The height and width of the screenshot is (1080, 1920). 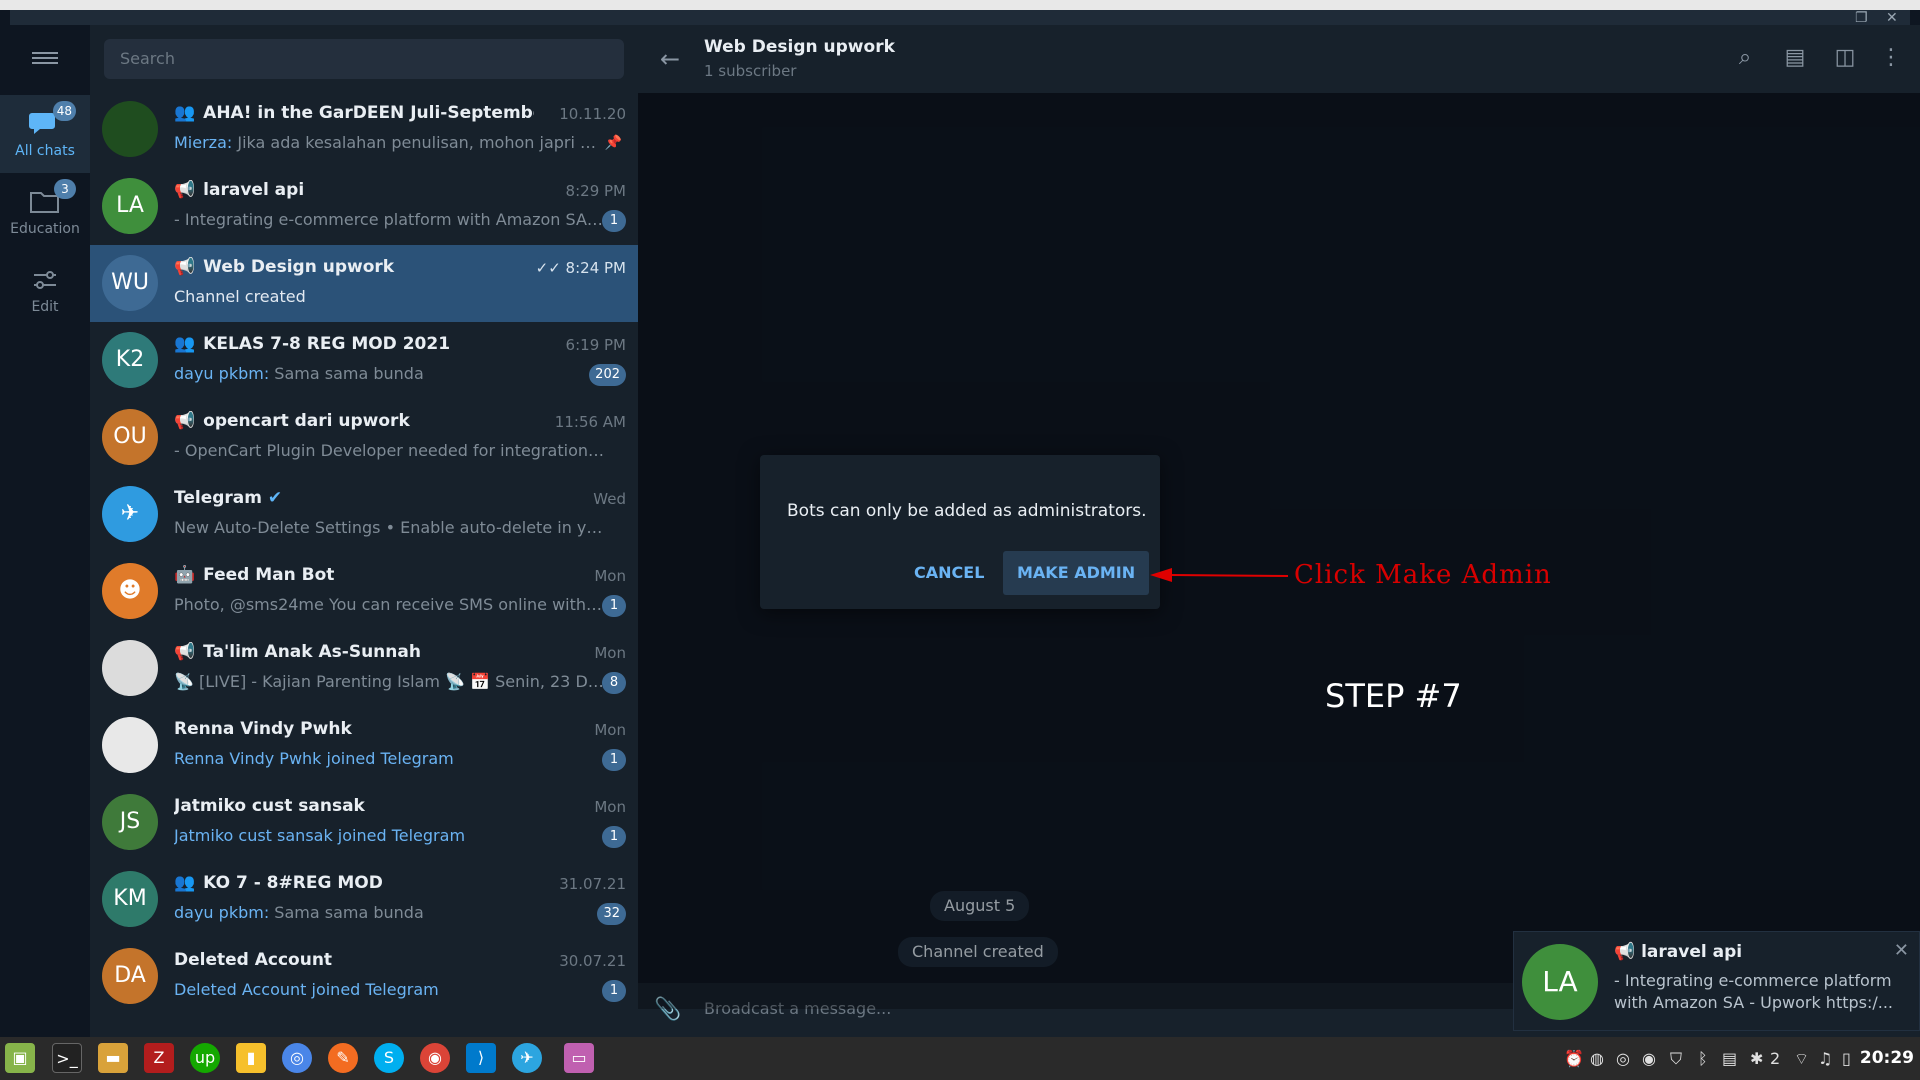 What do you see at coordinates (1745, 58) in the screenshot?
I see `search-icon: ⌕` at bounding box center [1745, 58].